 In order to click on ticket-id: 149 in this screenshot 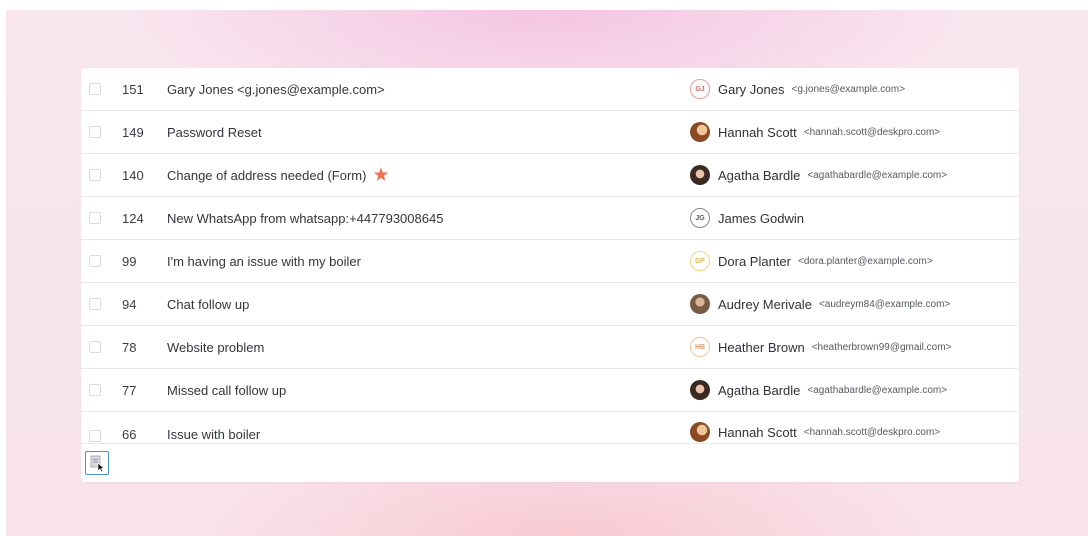, I will do `click(133, 132)`.